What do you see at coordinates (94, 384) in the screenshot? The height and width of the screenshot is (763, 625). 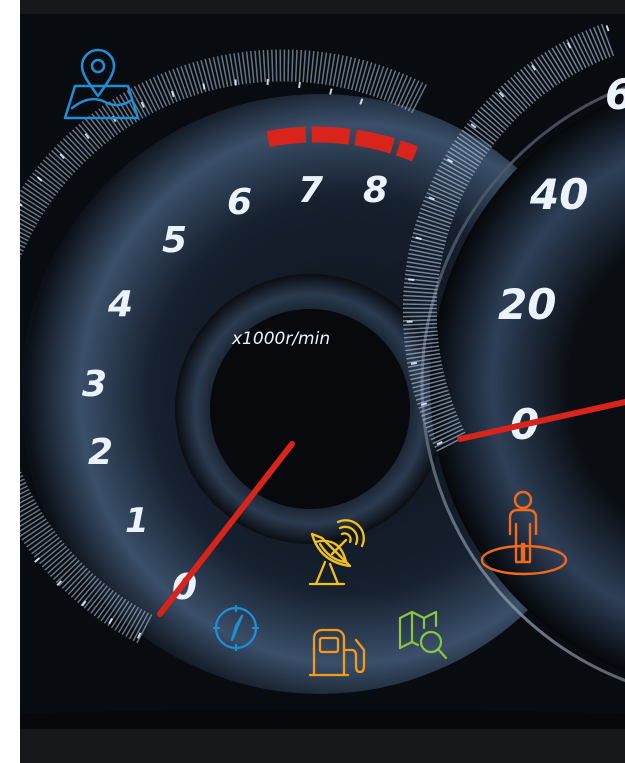 I see `tach-number-3: 3` at bounding box center [94, 384].